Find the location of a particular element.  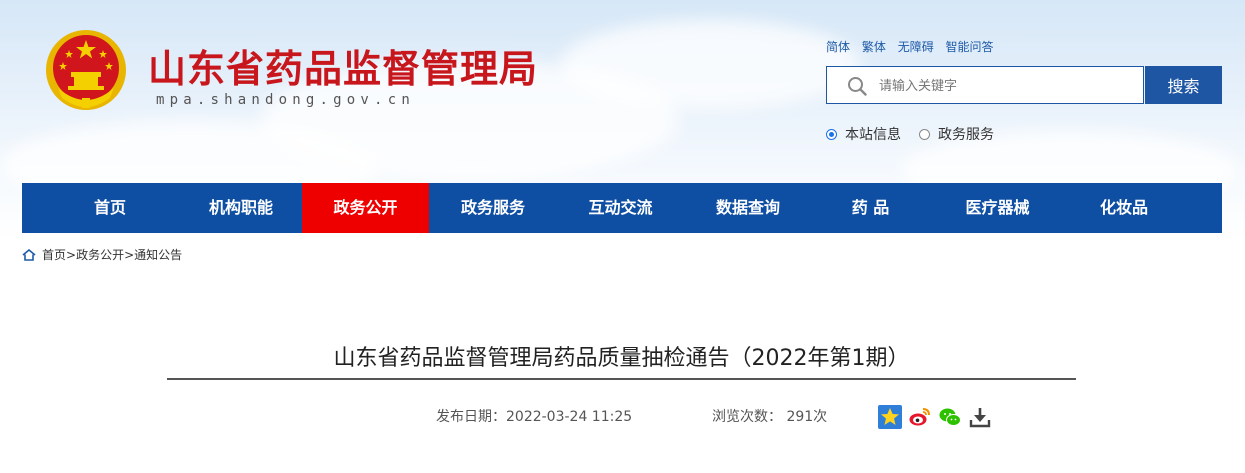

publish-date: 发布日期：2022-03-24 11:25 is located at coordinates (534, 417).